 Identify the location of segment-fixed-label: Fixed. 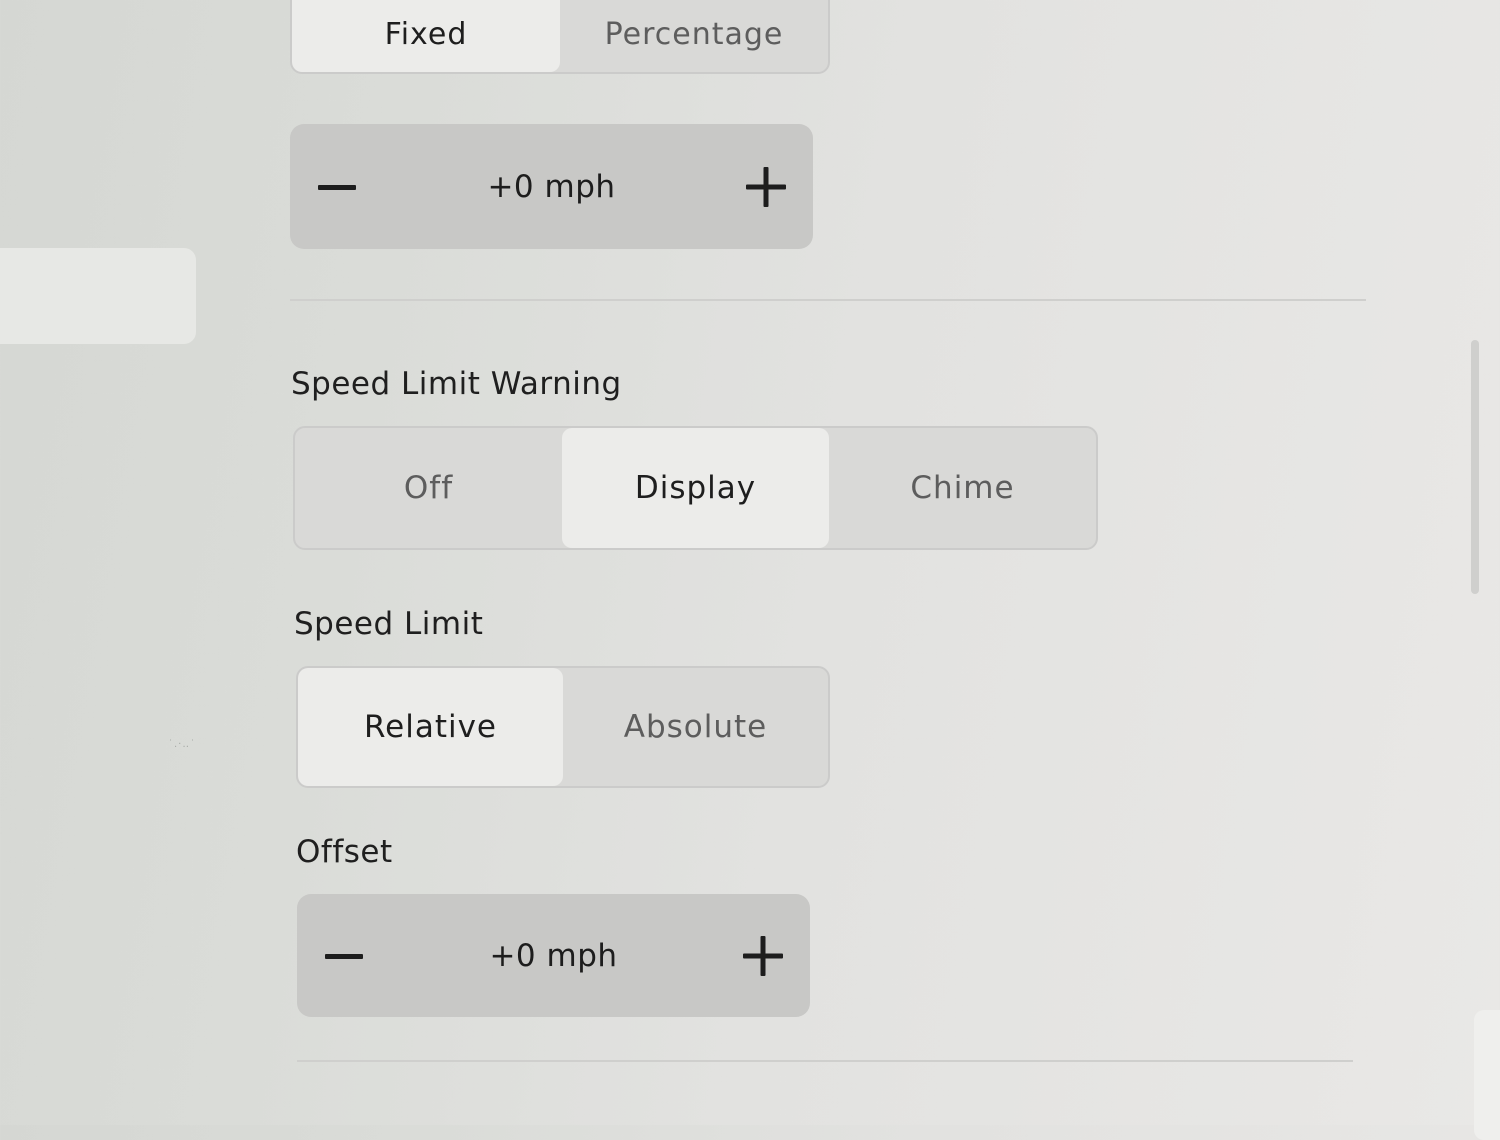
(426, 34).